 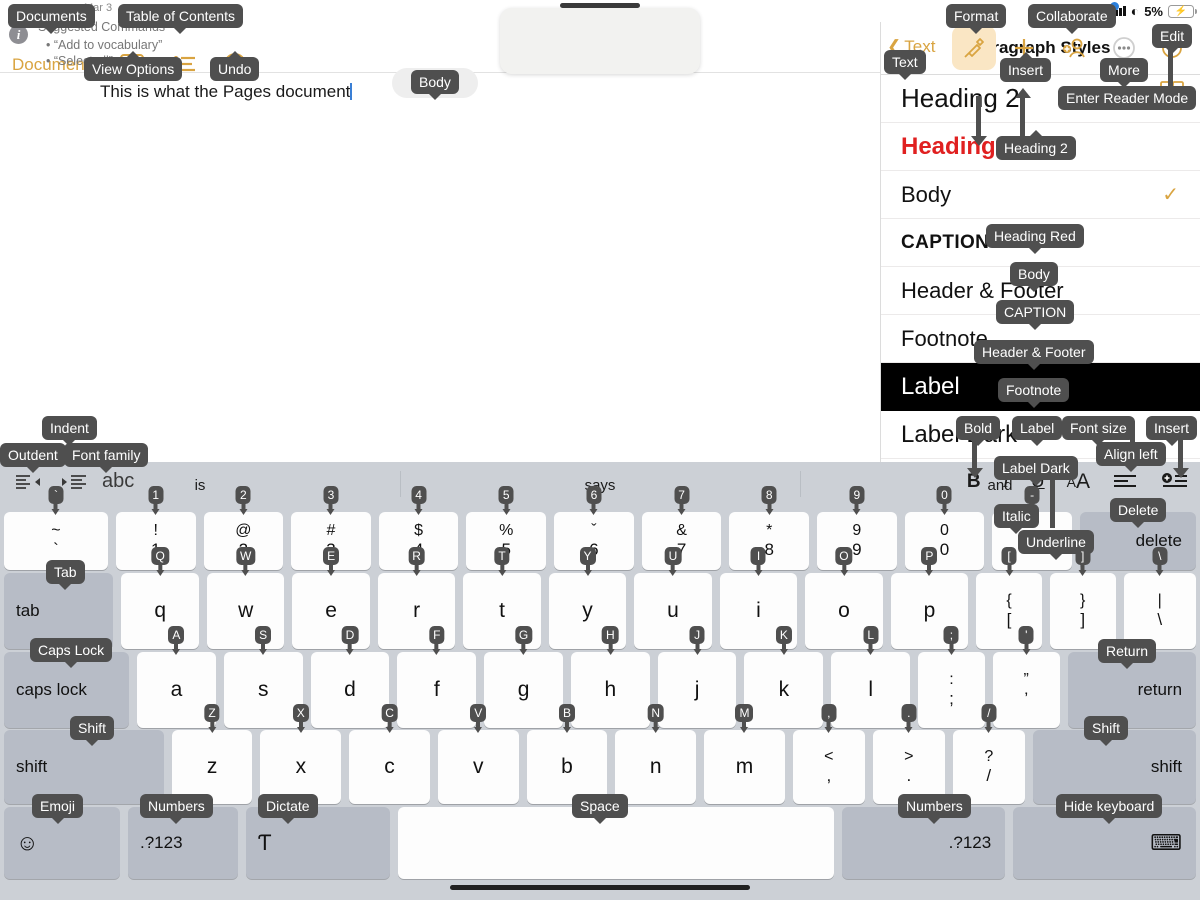 What do you see at coordinates (478, 754) in the screenshot?
I see `key-v: vV` at bounding box center [478, 754].